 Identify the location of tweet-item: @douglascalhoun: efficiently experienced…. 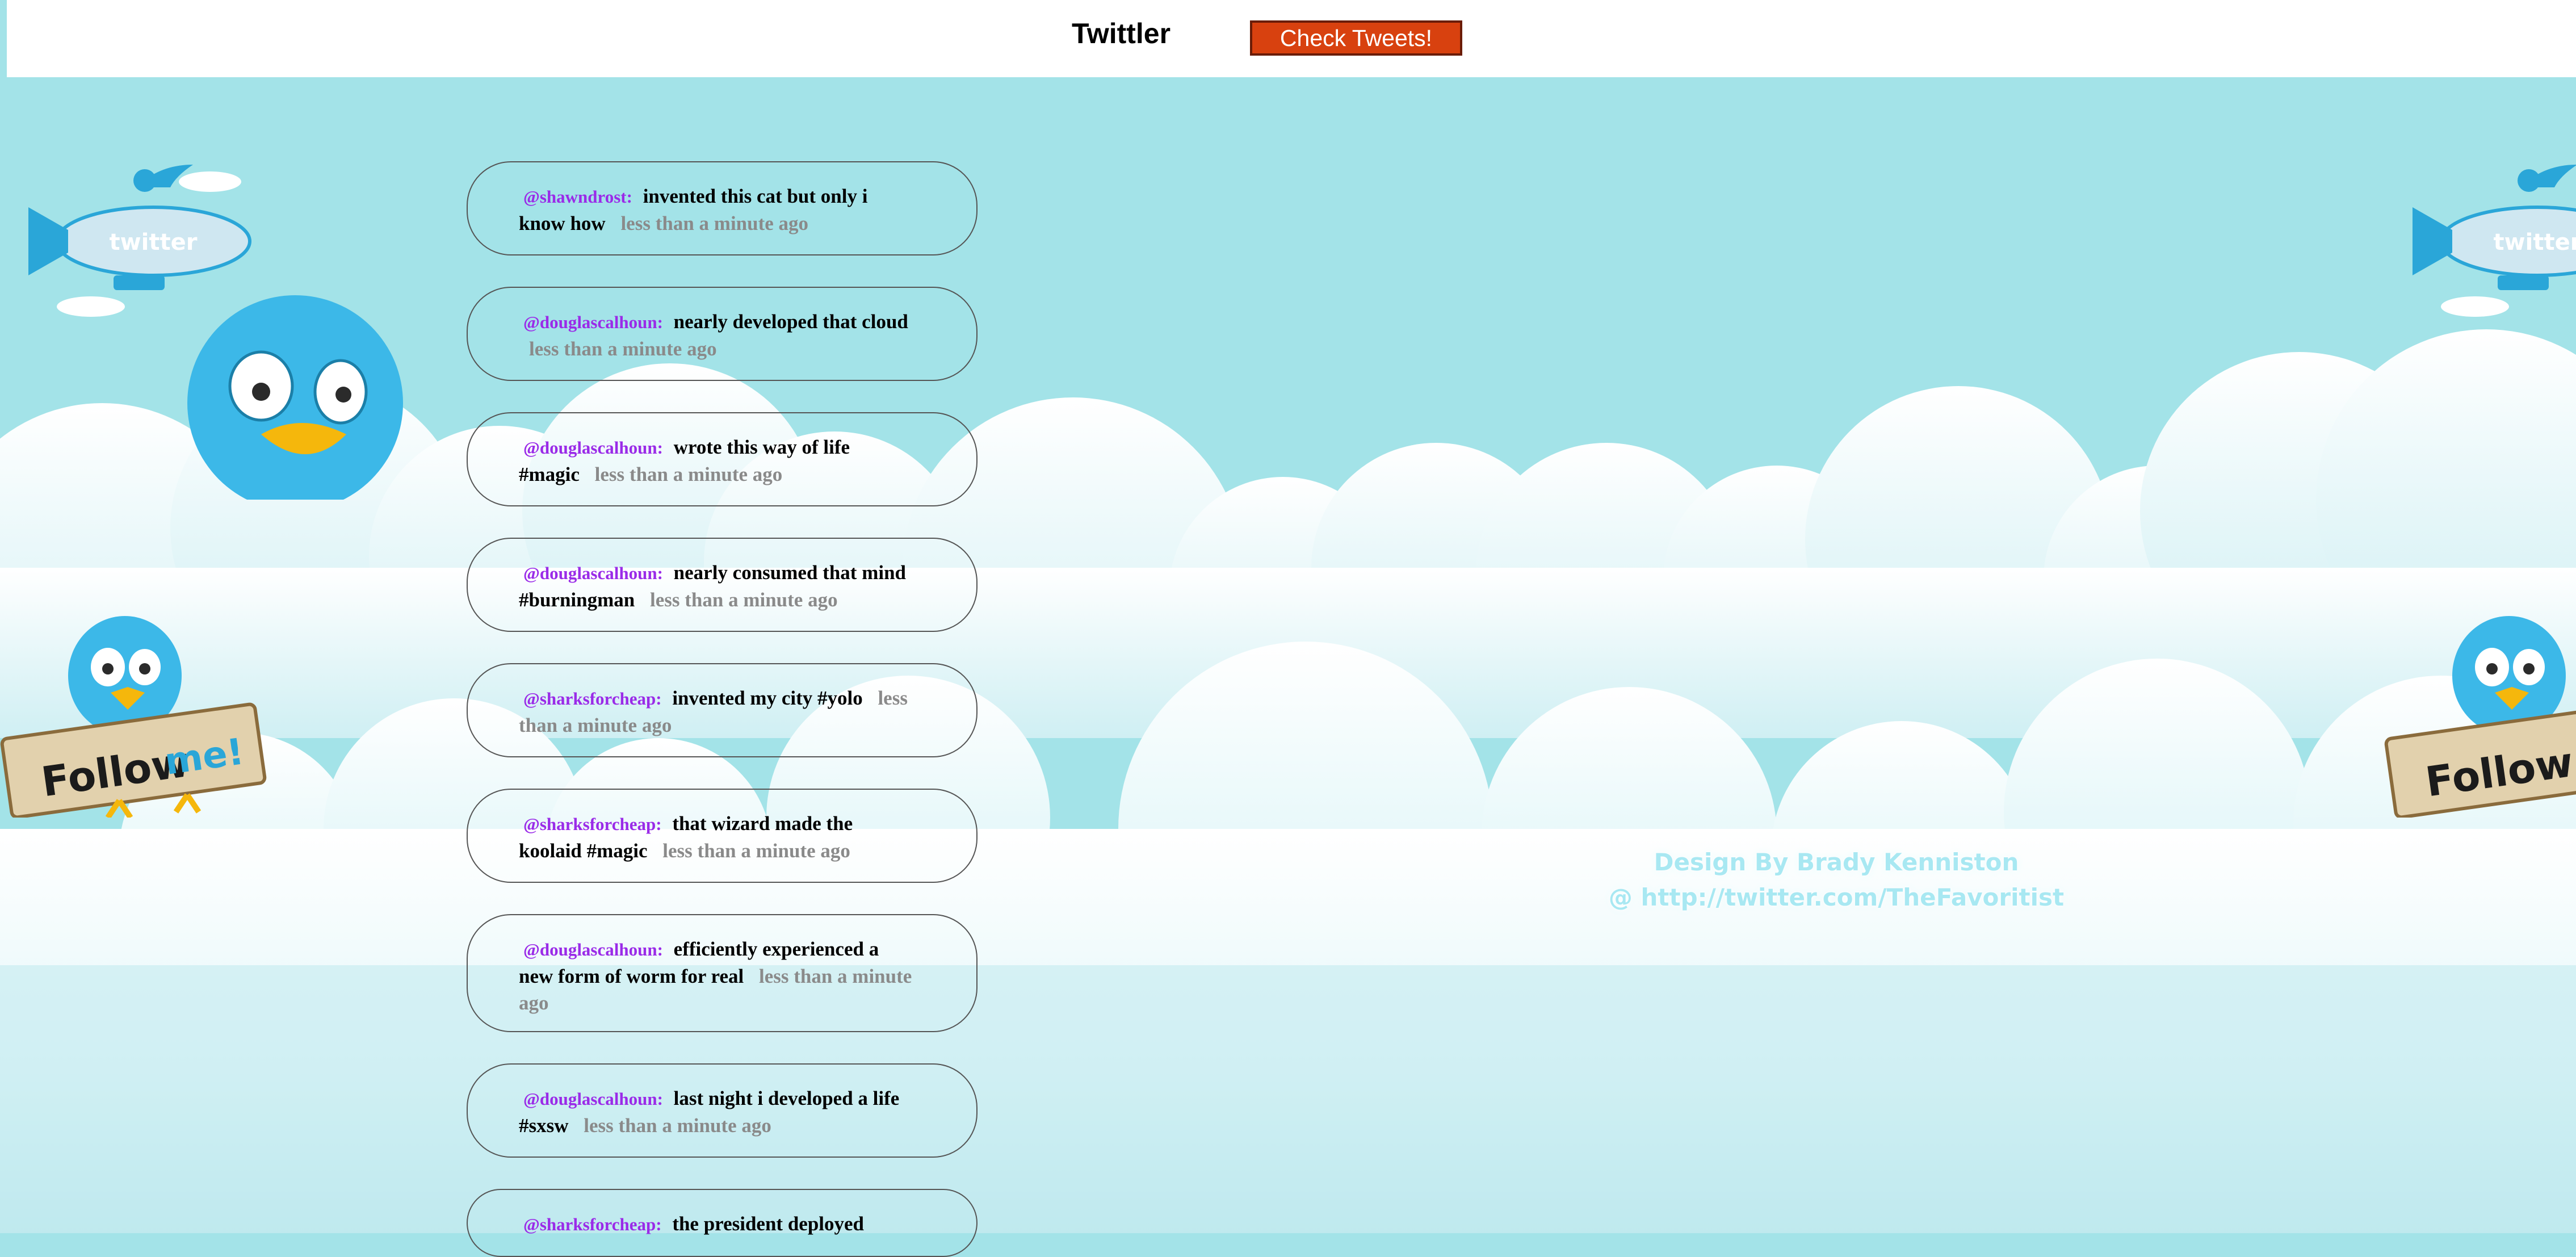
(722, 973).